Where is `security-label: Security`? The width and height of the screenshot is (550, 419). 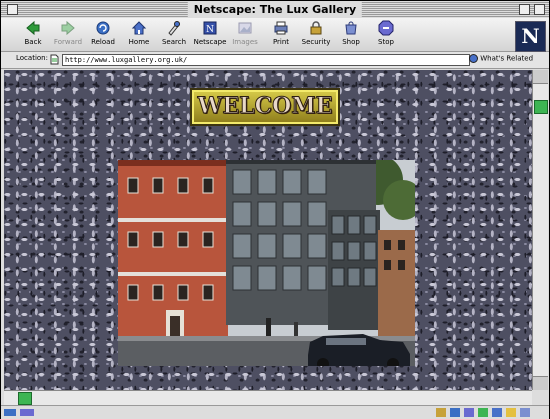
security-label: Security is located at coordinates (316, 42).